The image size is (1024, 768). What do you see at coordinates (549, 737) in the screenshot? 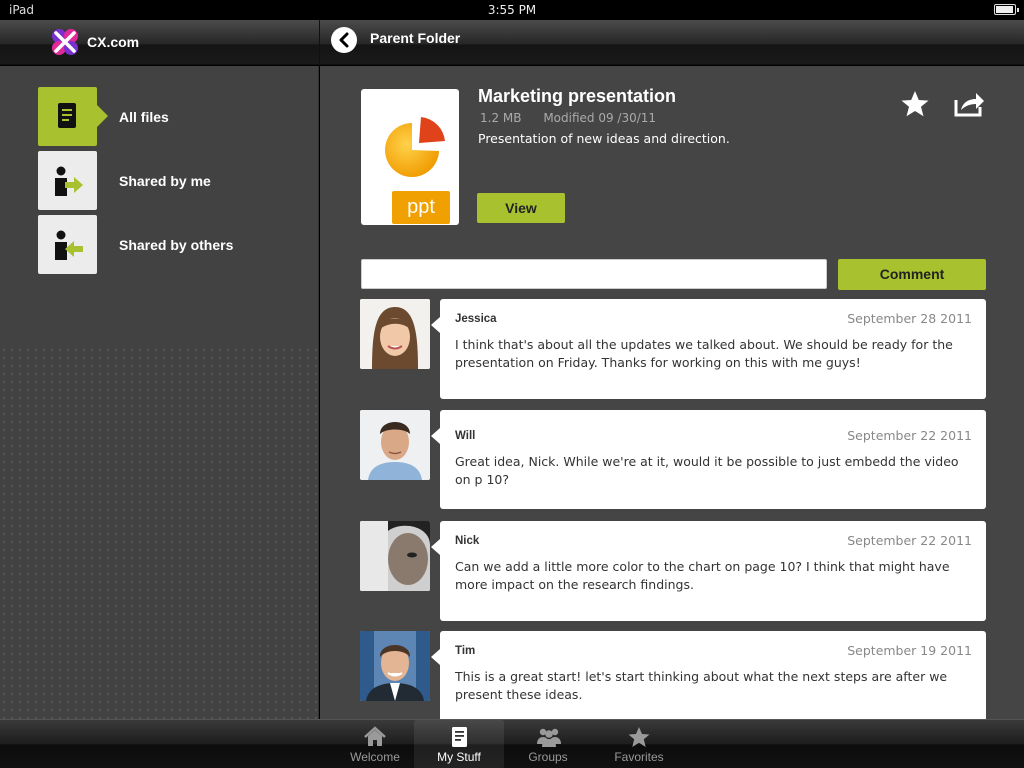
I see `people-icon` at bounding box center [549, 737].